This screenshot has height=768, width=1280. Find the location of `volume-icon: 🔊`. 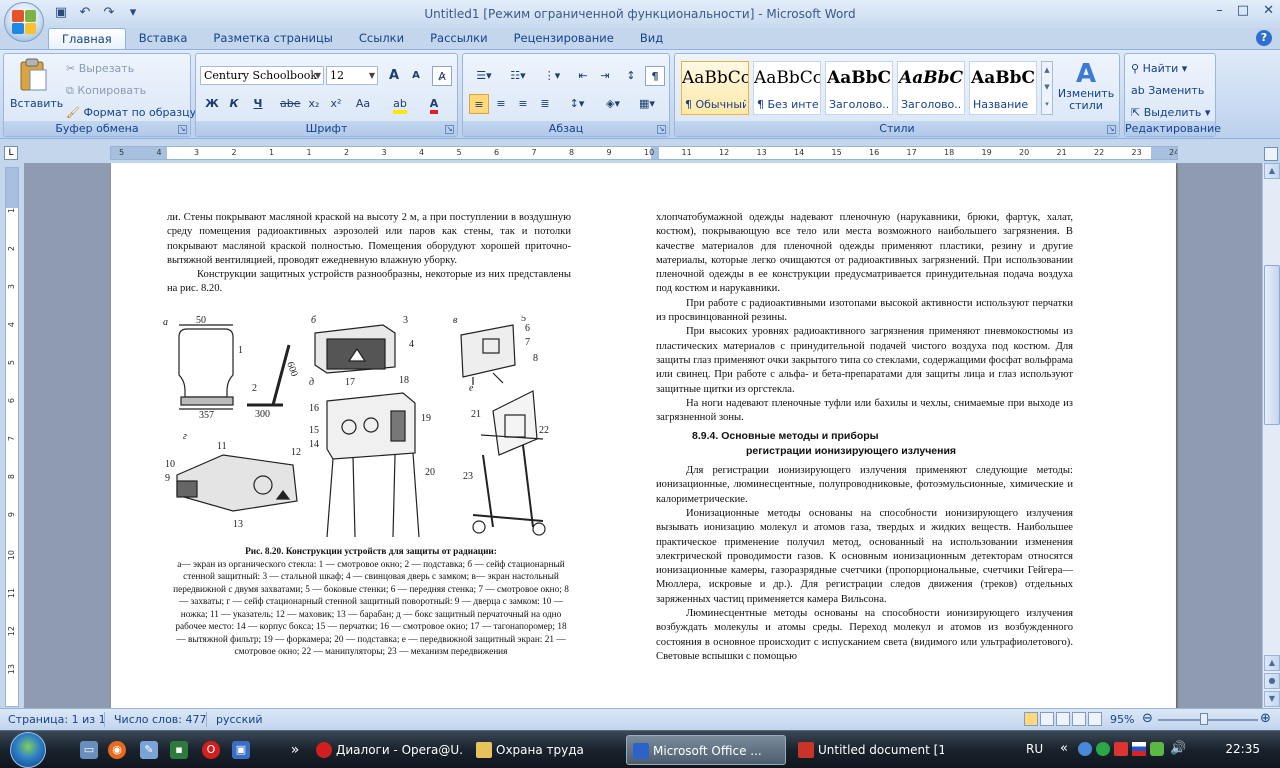

volume-icon: 🔊 is located at coordinates (1178, 748).